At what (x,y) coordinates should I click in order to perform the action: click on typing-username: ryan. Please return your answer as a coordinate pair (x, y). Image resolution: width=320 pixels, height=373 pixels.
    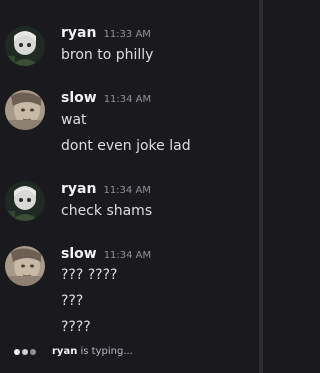
    Looking at the image, I should click on (65, 351).